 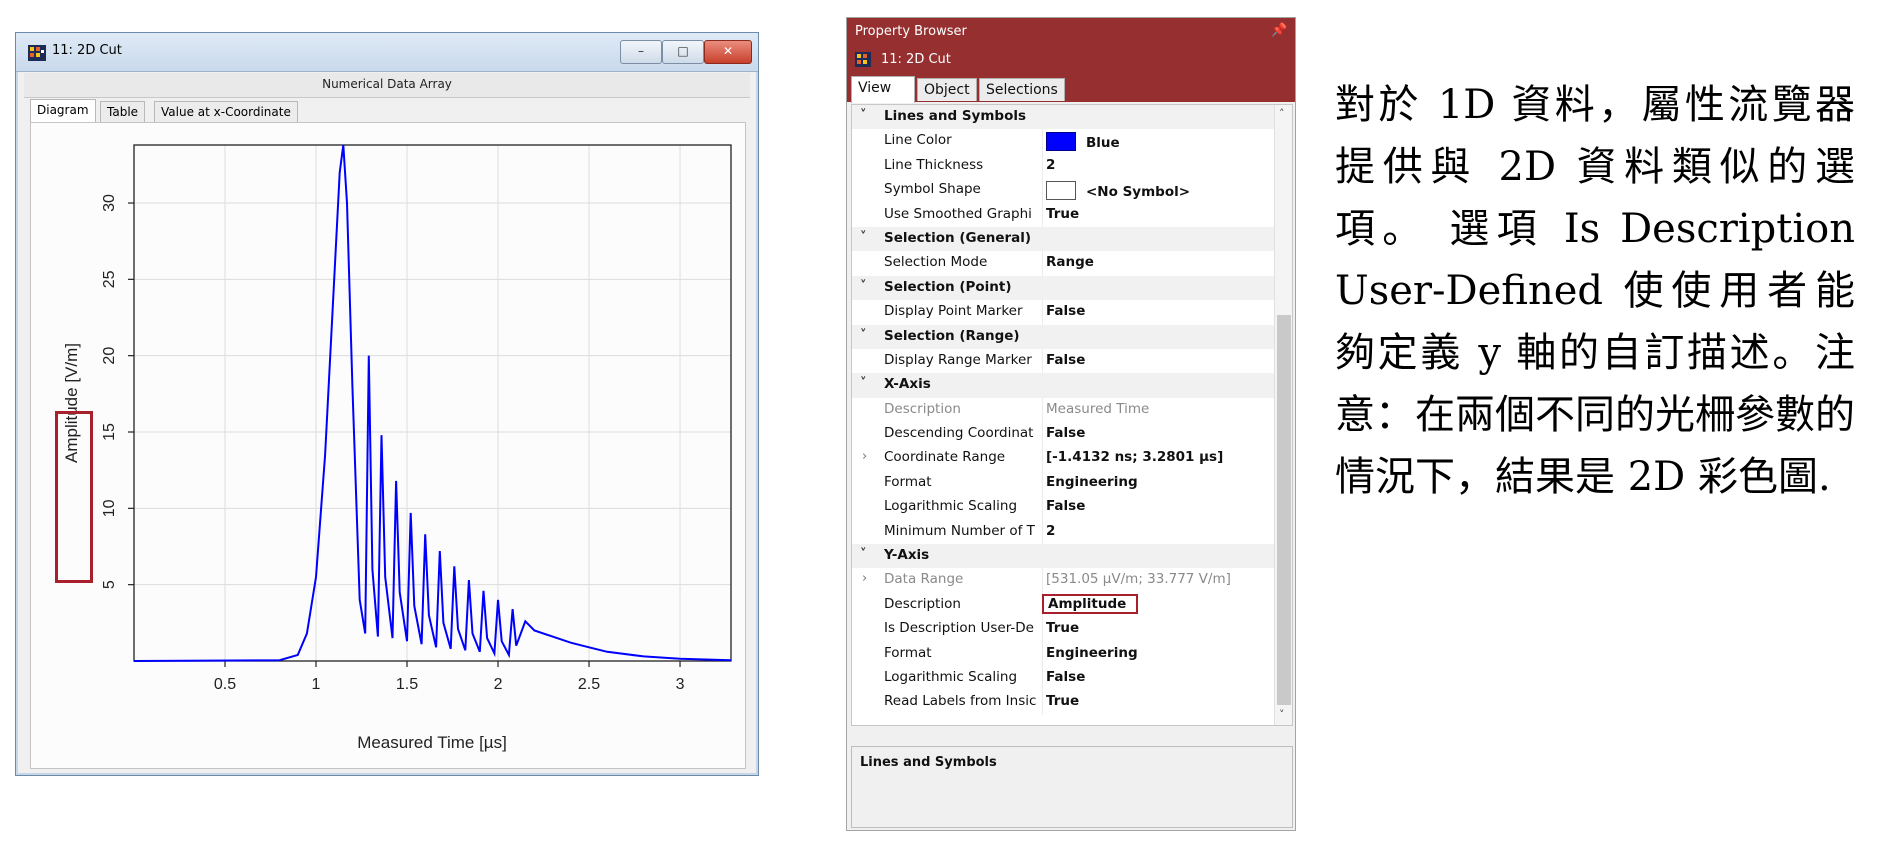 What do you see at coordinates (1118, 191) in the screenshot?
I see `property-value: <No Symbol>` at bounding box center [1118, 191].